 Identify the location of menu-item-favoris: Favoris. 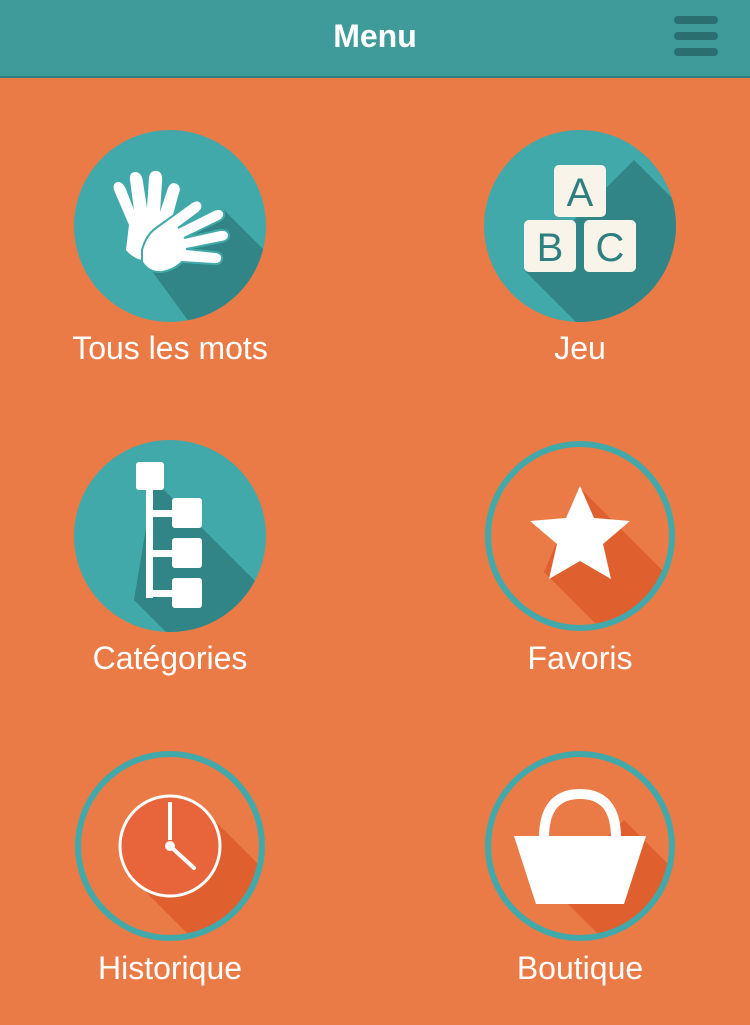
(580, 570).